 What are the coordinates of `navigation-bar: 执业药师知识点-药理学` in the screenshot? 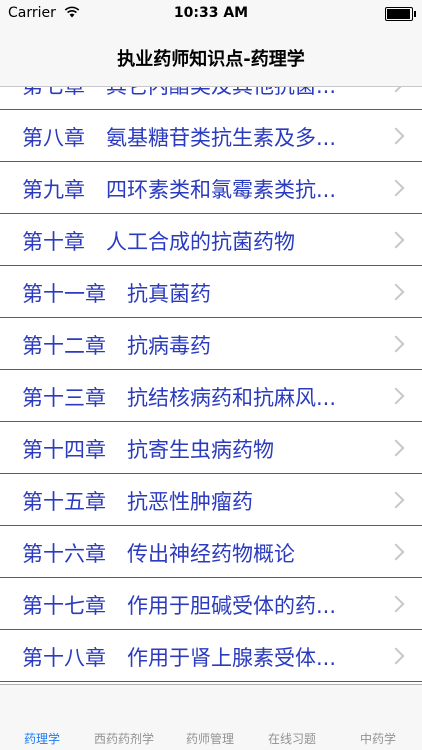 It's located at (211, 57).